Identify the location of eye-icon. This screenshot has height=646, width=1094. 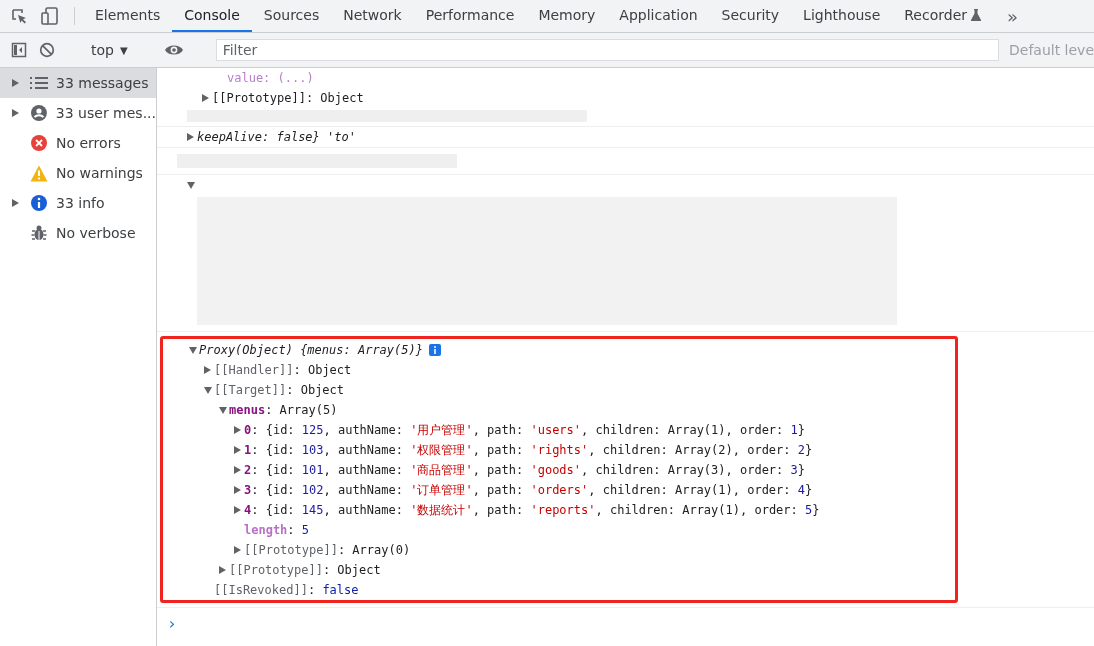
(173, 50).